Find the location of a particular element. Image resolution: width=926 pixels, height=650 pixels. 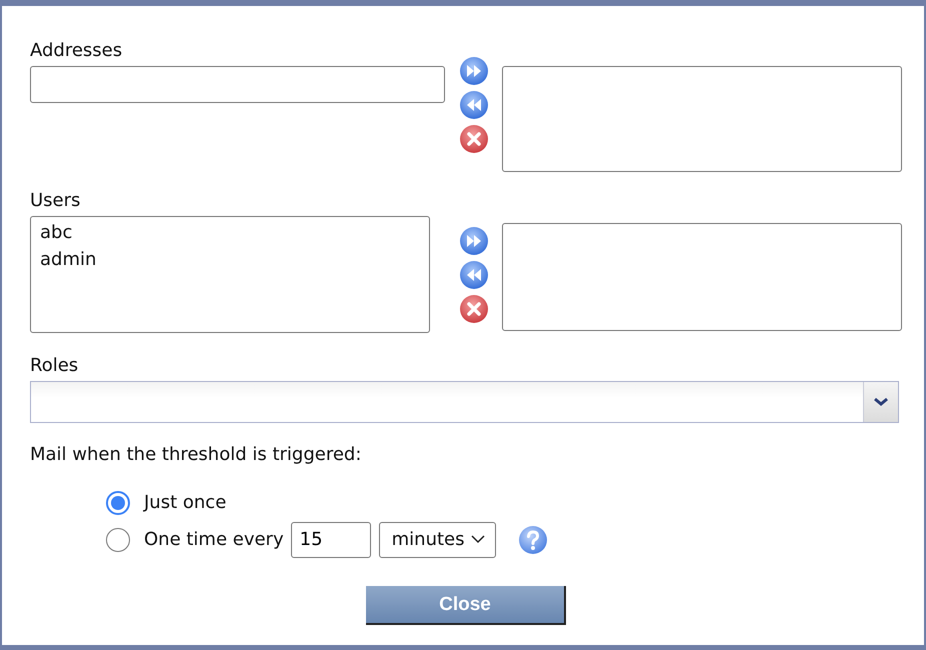

addresses-label: Addresses is located at coordinates (77, 51).